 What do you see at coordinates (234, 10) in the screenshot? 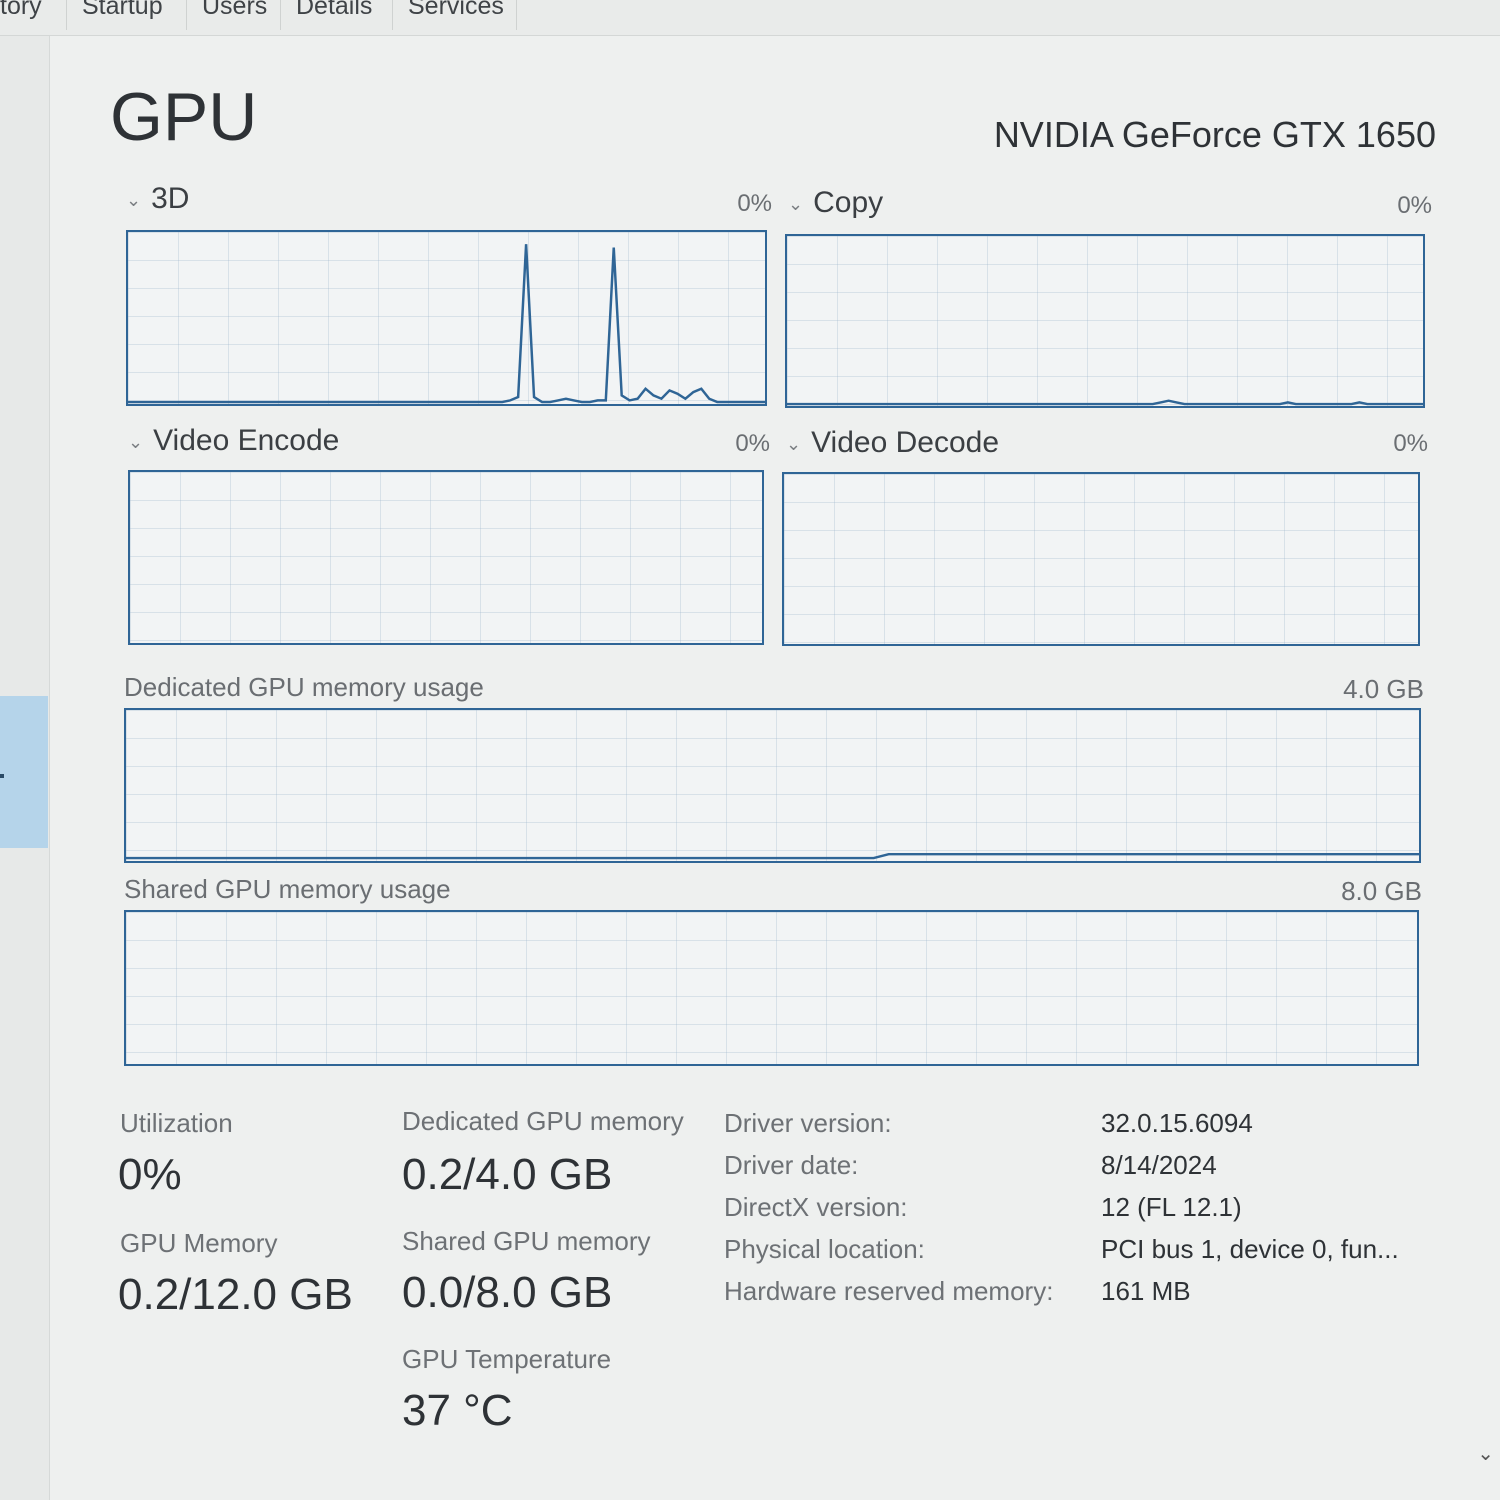
I see `tab-users: Users` at bounding box center [234, 10].